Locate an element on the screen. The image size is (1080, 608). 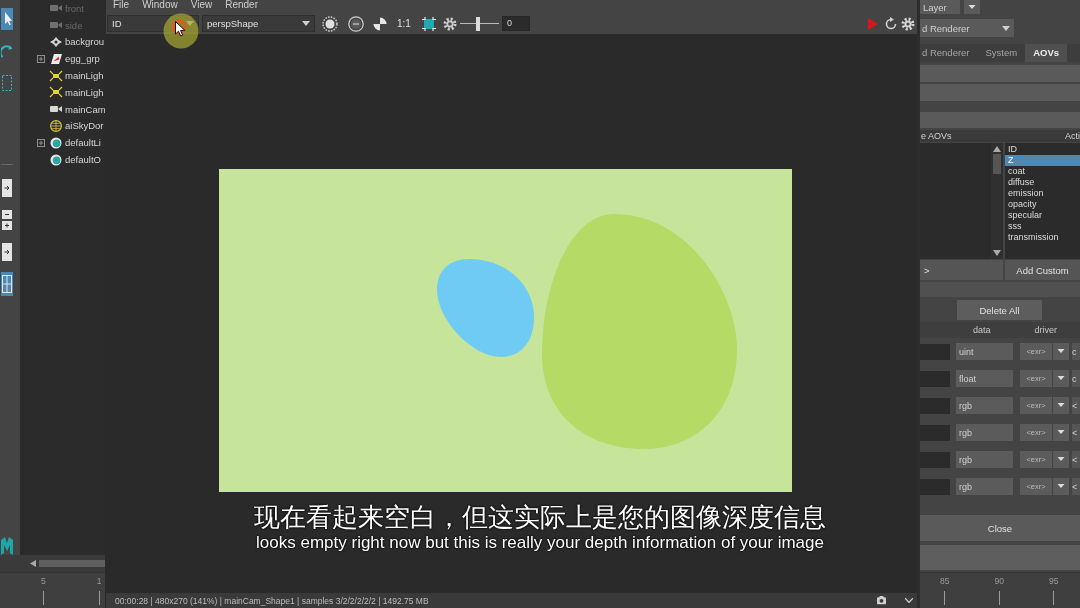
horizontal-scrollbar is located at coordinates (72, 563).